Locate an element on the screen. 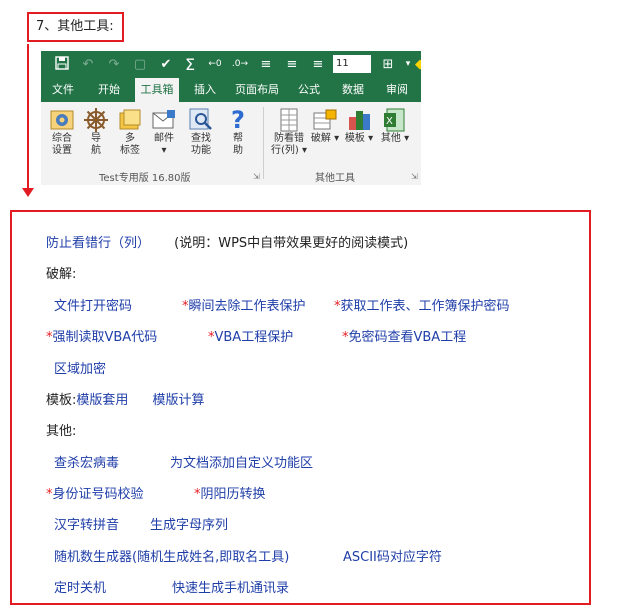  crack-row-2b: *VBA工程保护 is located at coordinates (250, 335).